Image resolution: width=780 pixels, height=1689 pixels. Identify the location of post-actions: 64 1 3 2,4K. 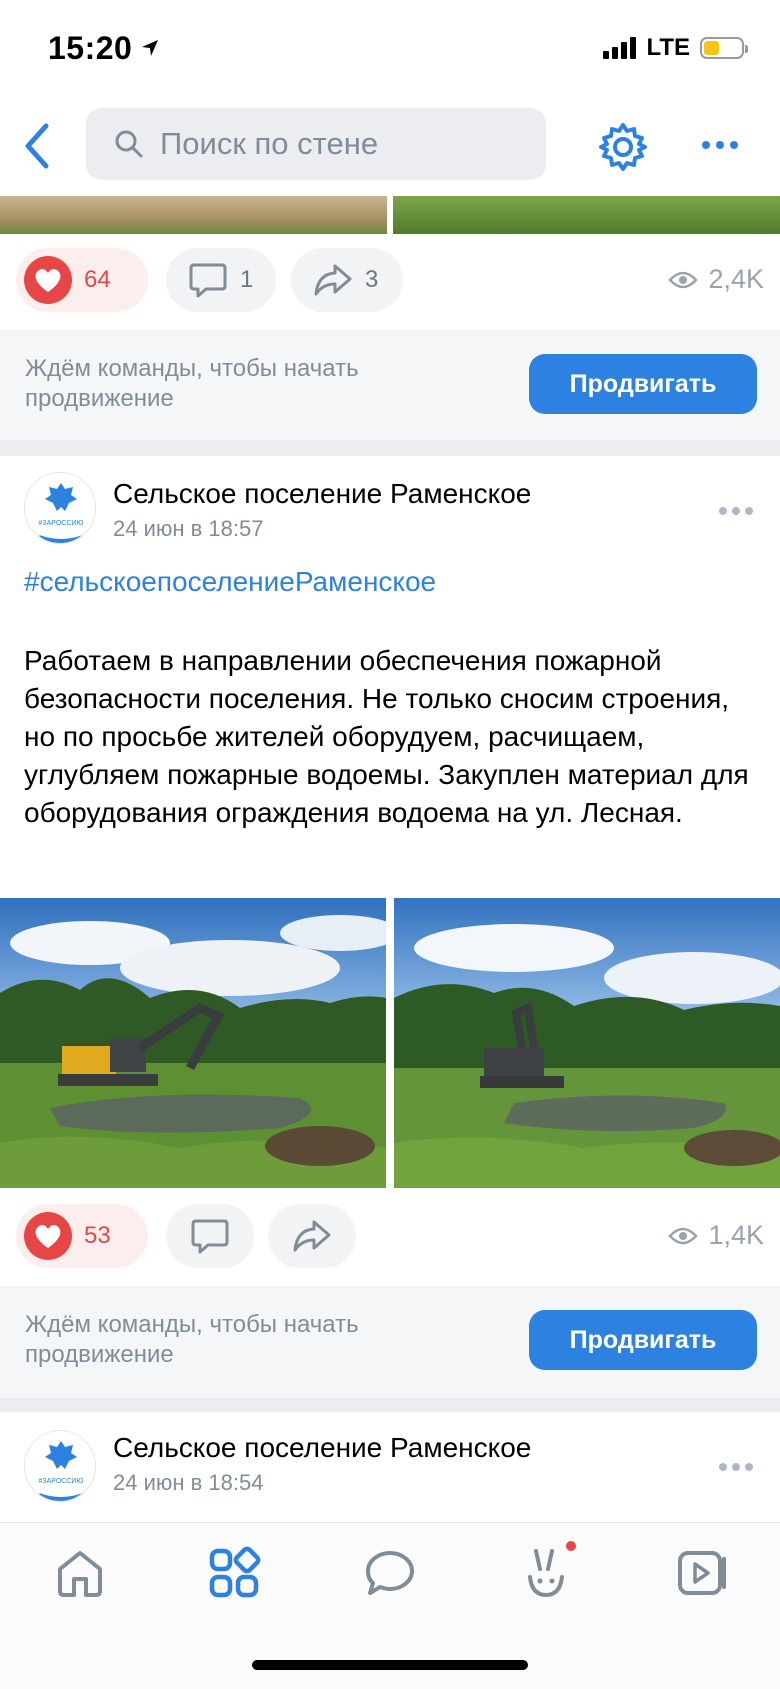
(390, 280).